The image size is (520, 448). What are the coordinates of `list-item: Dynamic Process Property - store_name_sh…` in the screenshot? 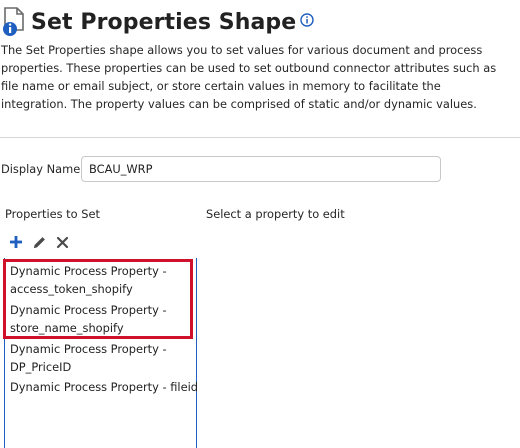 It's located at (88, 319).